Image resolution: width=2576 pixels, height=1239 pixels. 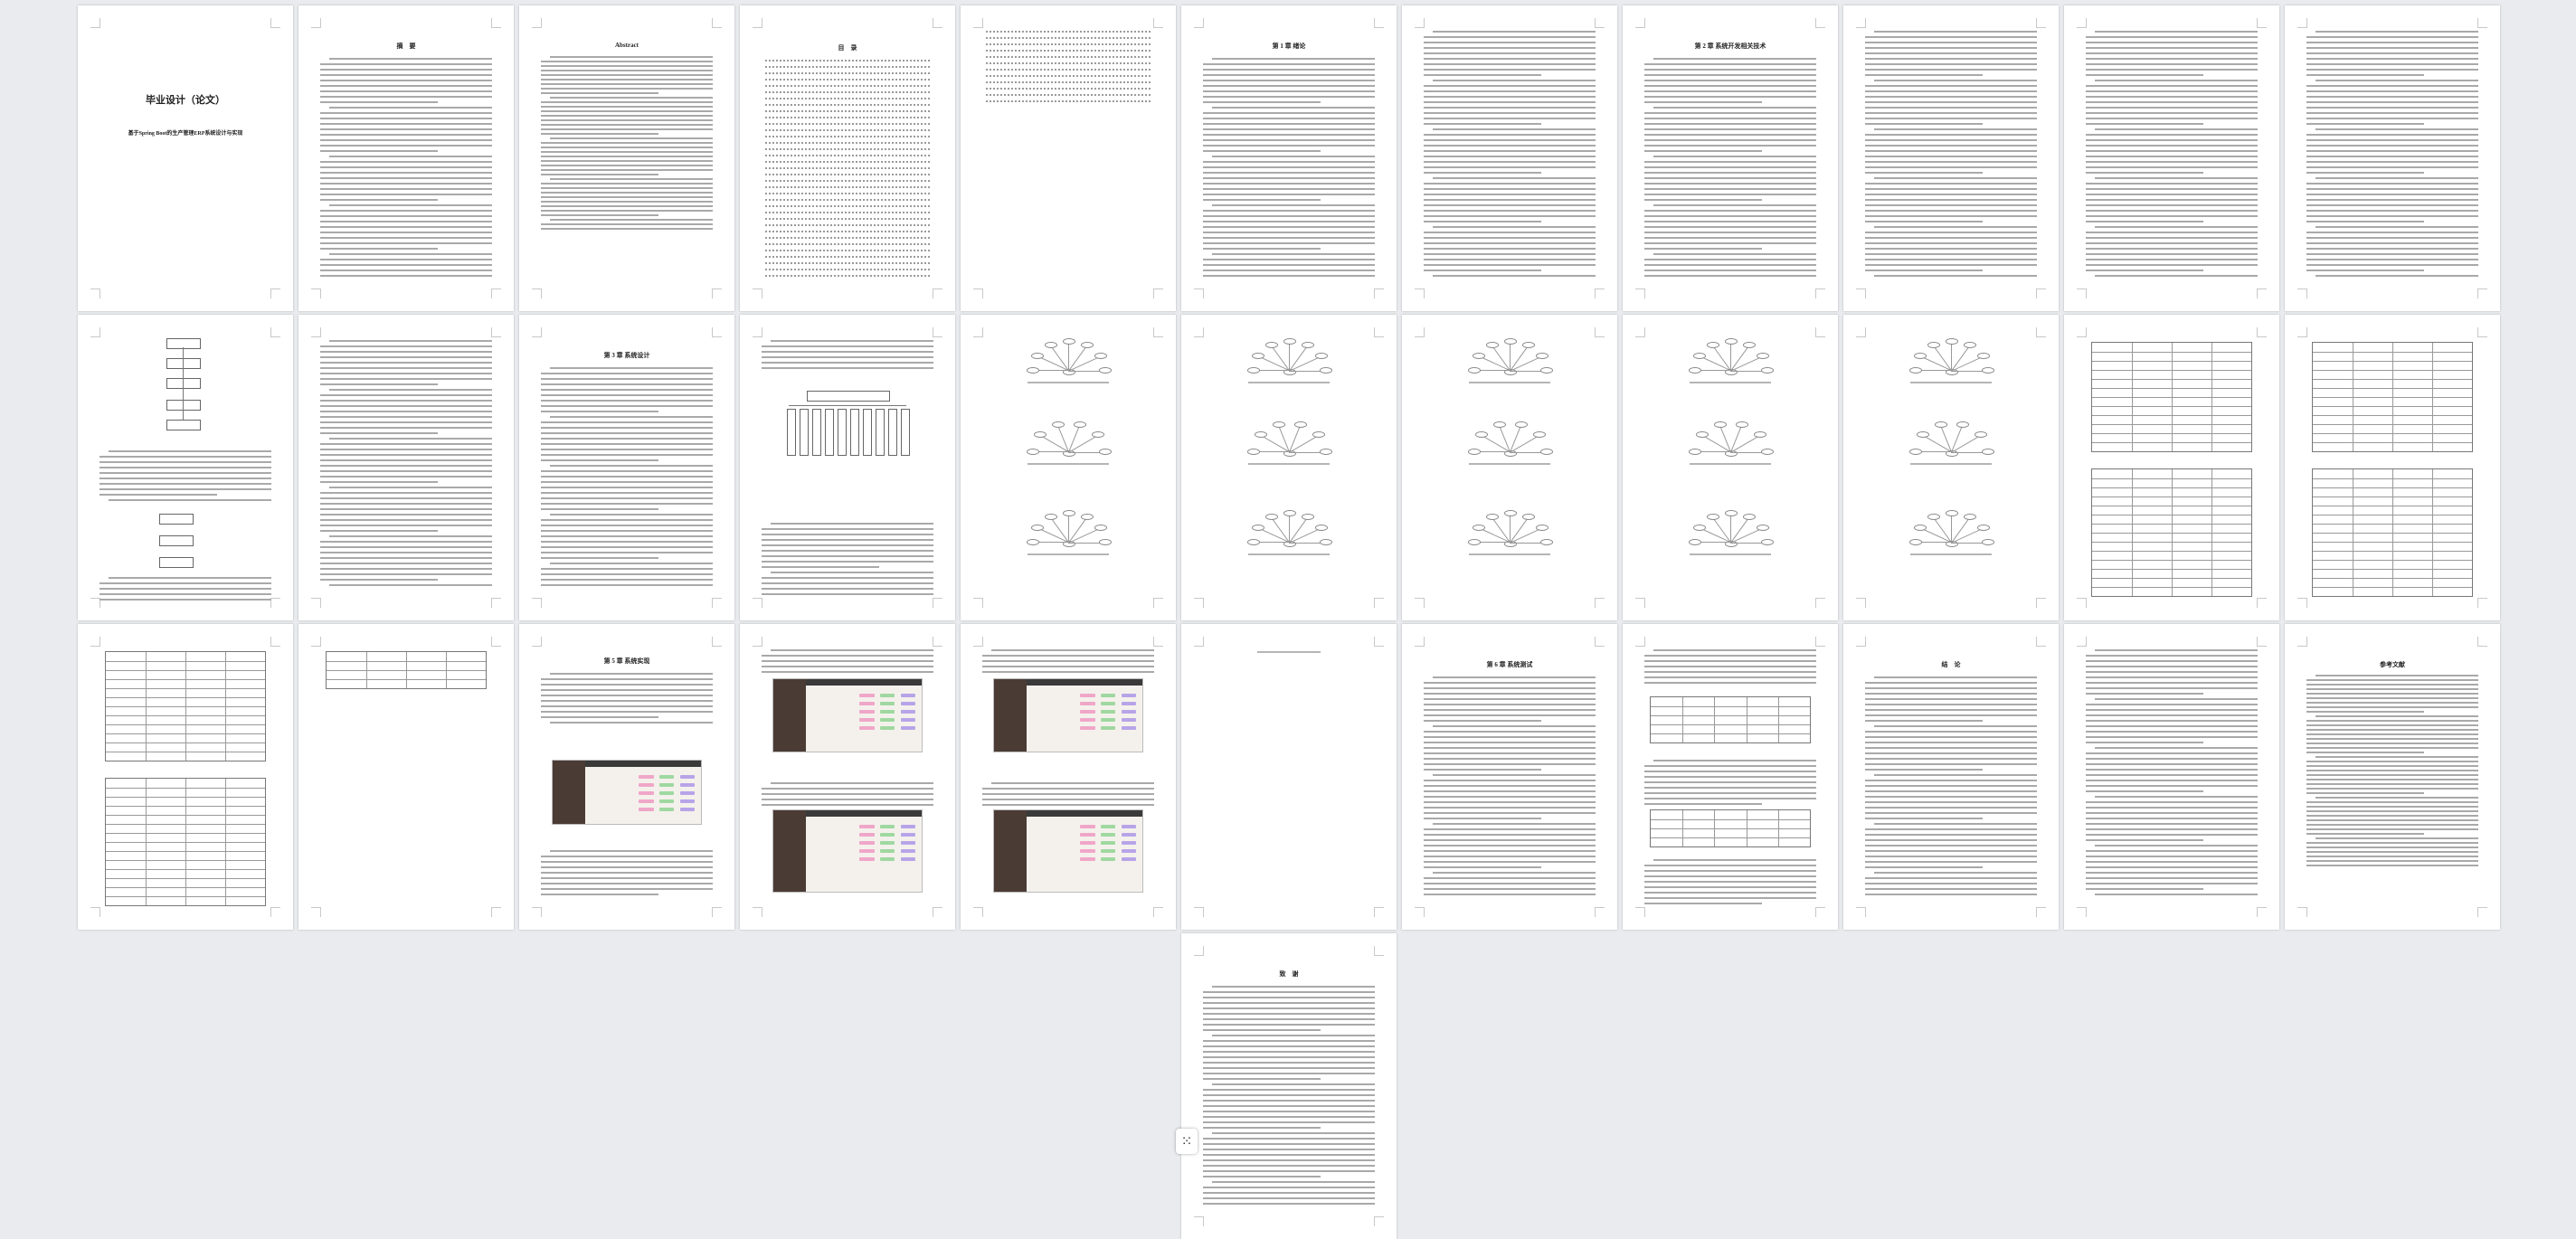 What do you see at coordinates (1289, 1086) in the screenshot?
I see `page-thumbnail: 致 谢` at bounding box center [1289, 1086].